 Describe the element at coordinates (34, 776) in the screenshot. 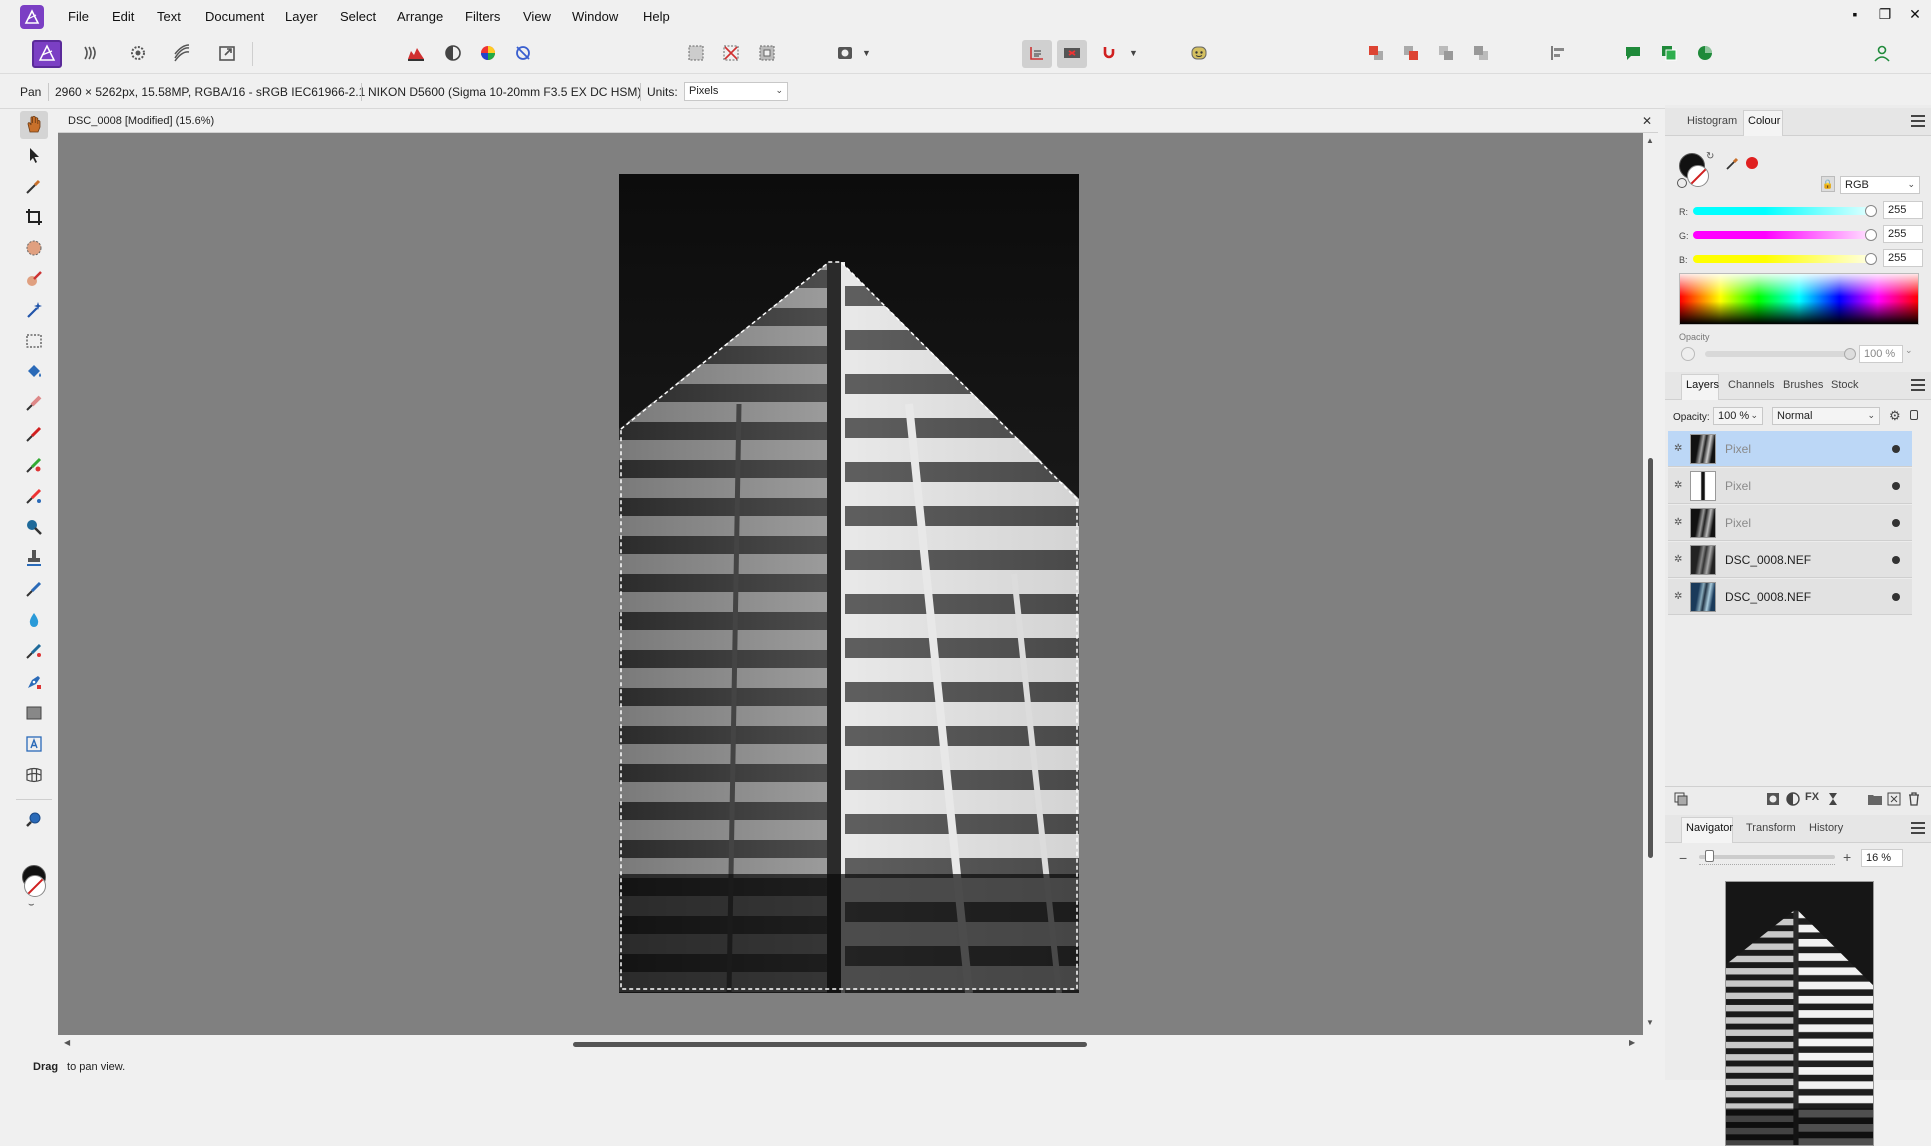

I see `mesh-warp-tool` at that location.